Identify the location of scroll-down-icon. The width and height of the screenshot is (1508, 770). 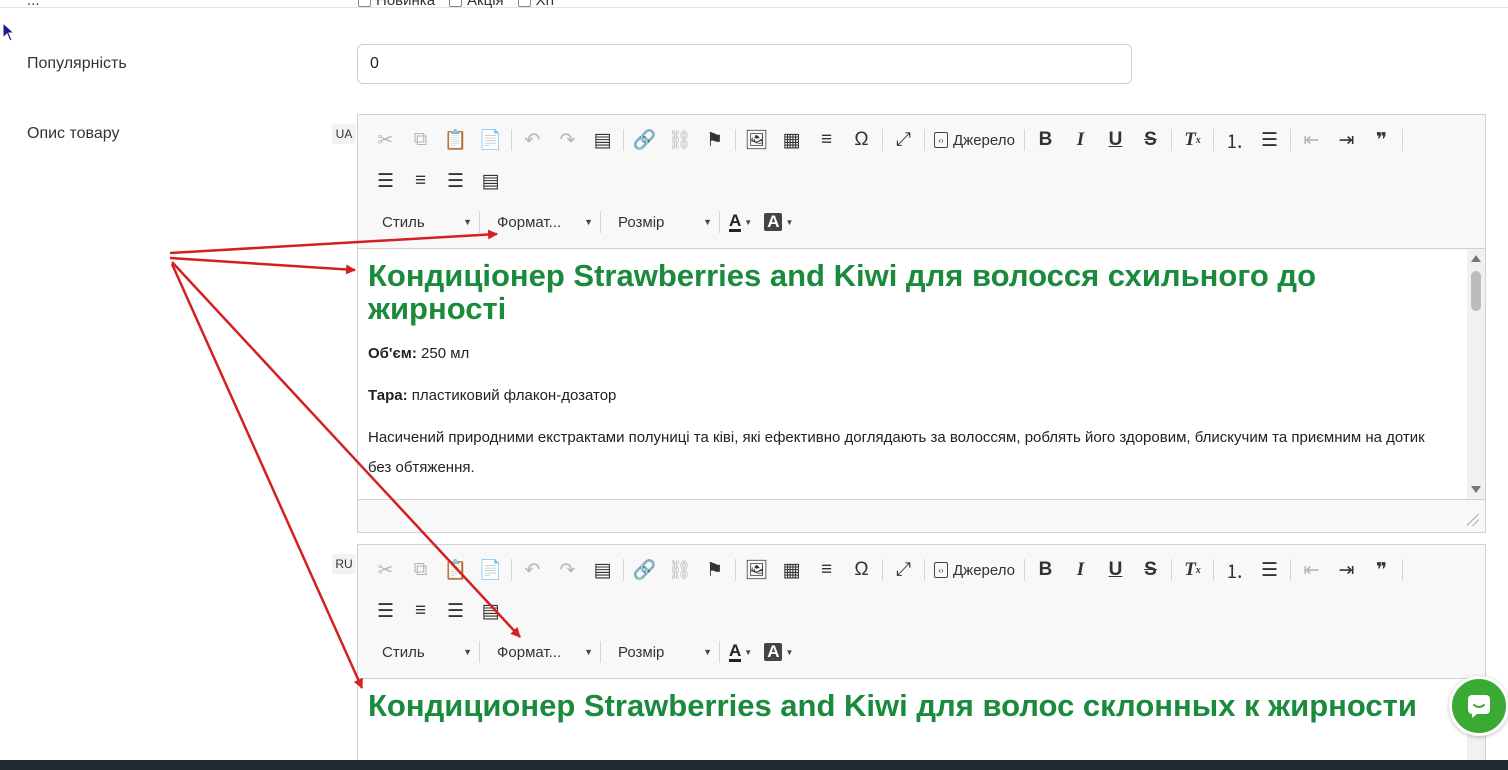
(1476, 489).